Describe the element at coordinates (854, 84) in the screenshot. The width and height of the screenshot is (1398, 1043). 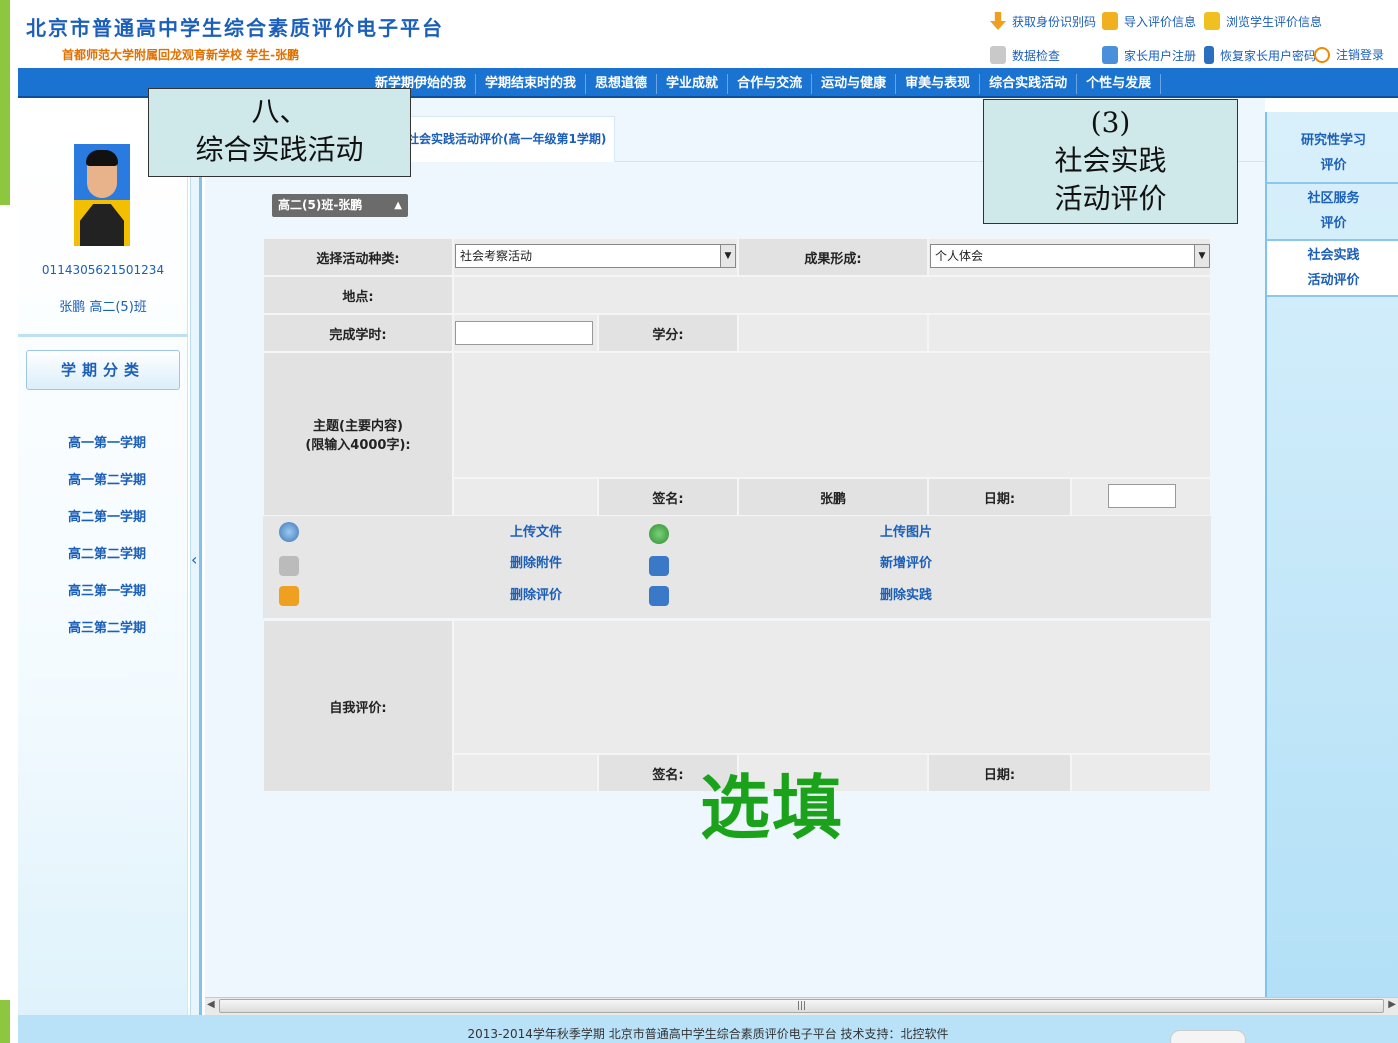
I see `nav-item-sports: 运动与健康` at that location.